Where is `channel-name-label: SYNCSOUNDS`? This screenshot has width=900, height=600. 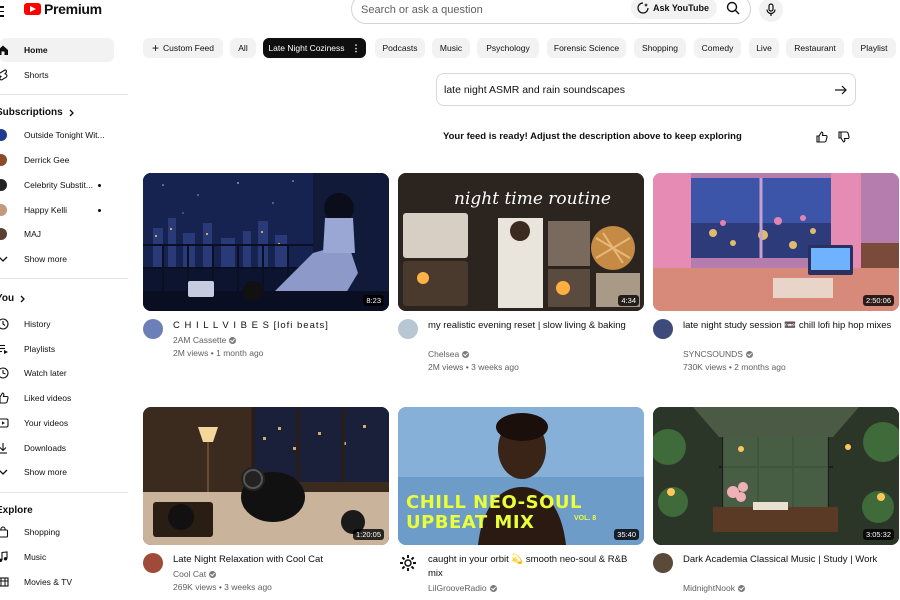 channel-name-label: SYNCSOUNDS is located at coordinates (713, 354).